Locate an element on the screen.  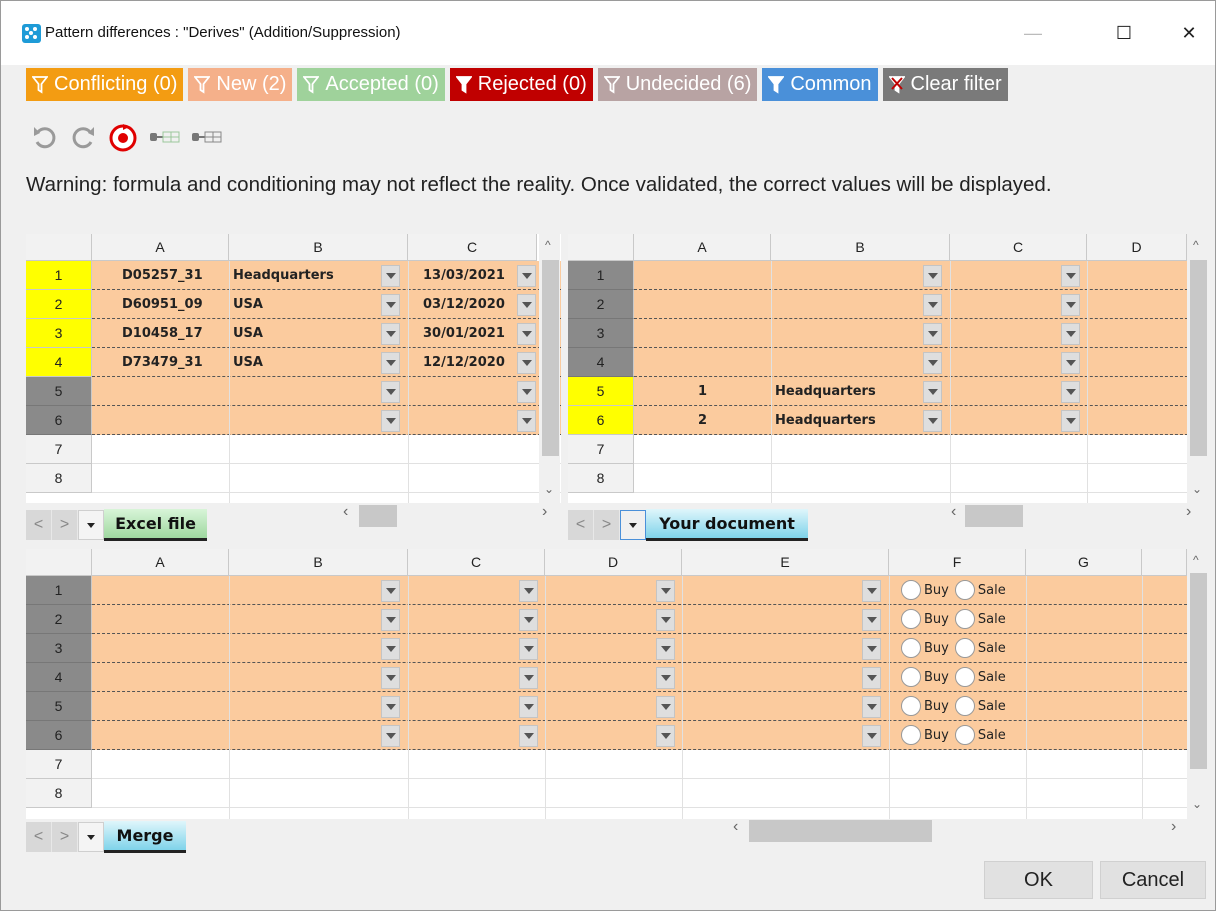
clear-filter-button: Clear filter is located at coordinates (945, 84).